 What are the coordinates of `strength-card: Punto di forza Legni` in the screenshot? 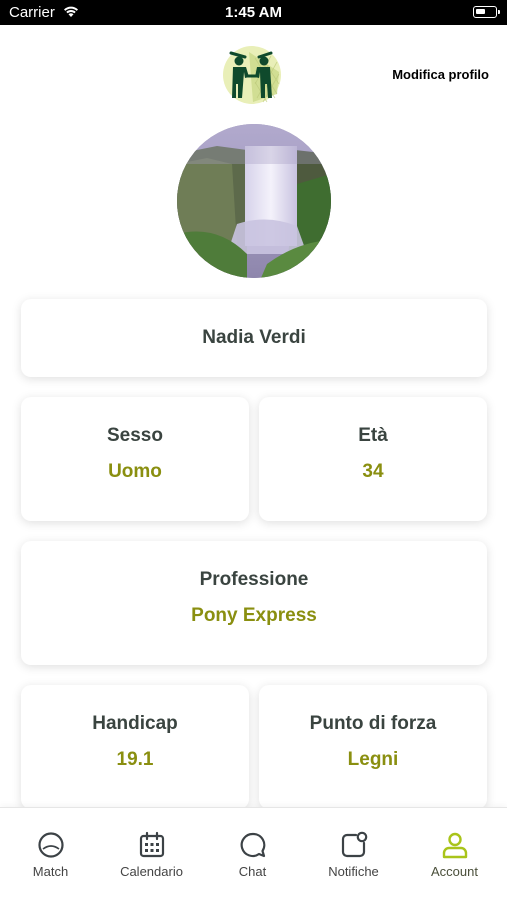 It's located at (373, 747).